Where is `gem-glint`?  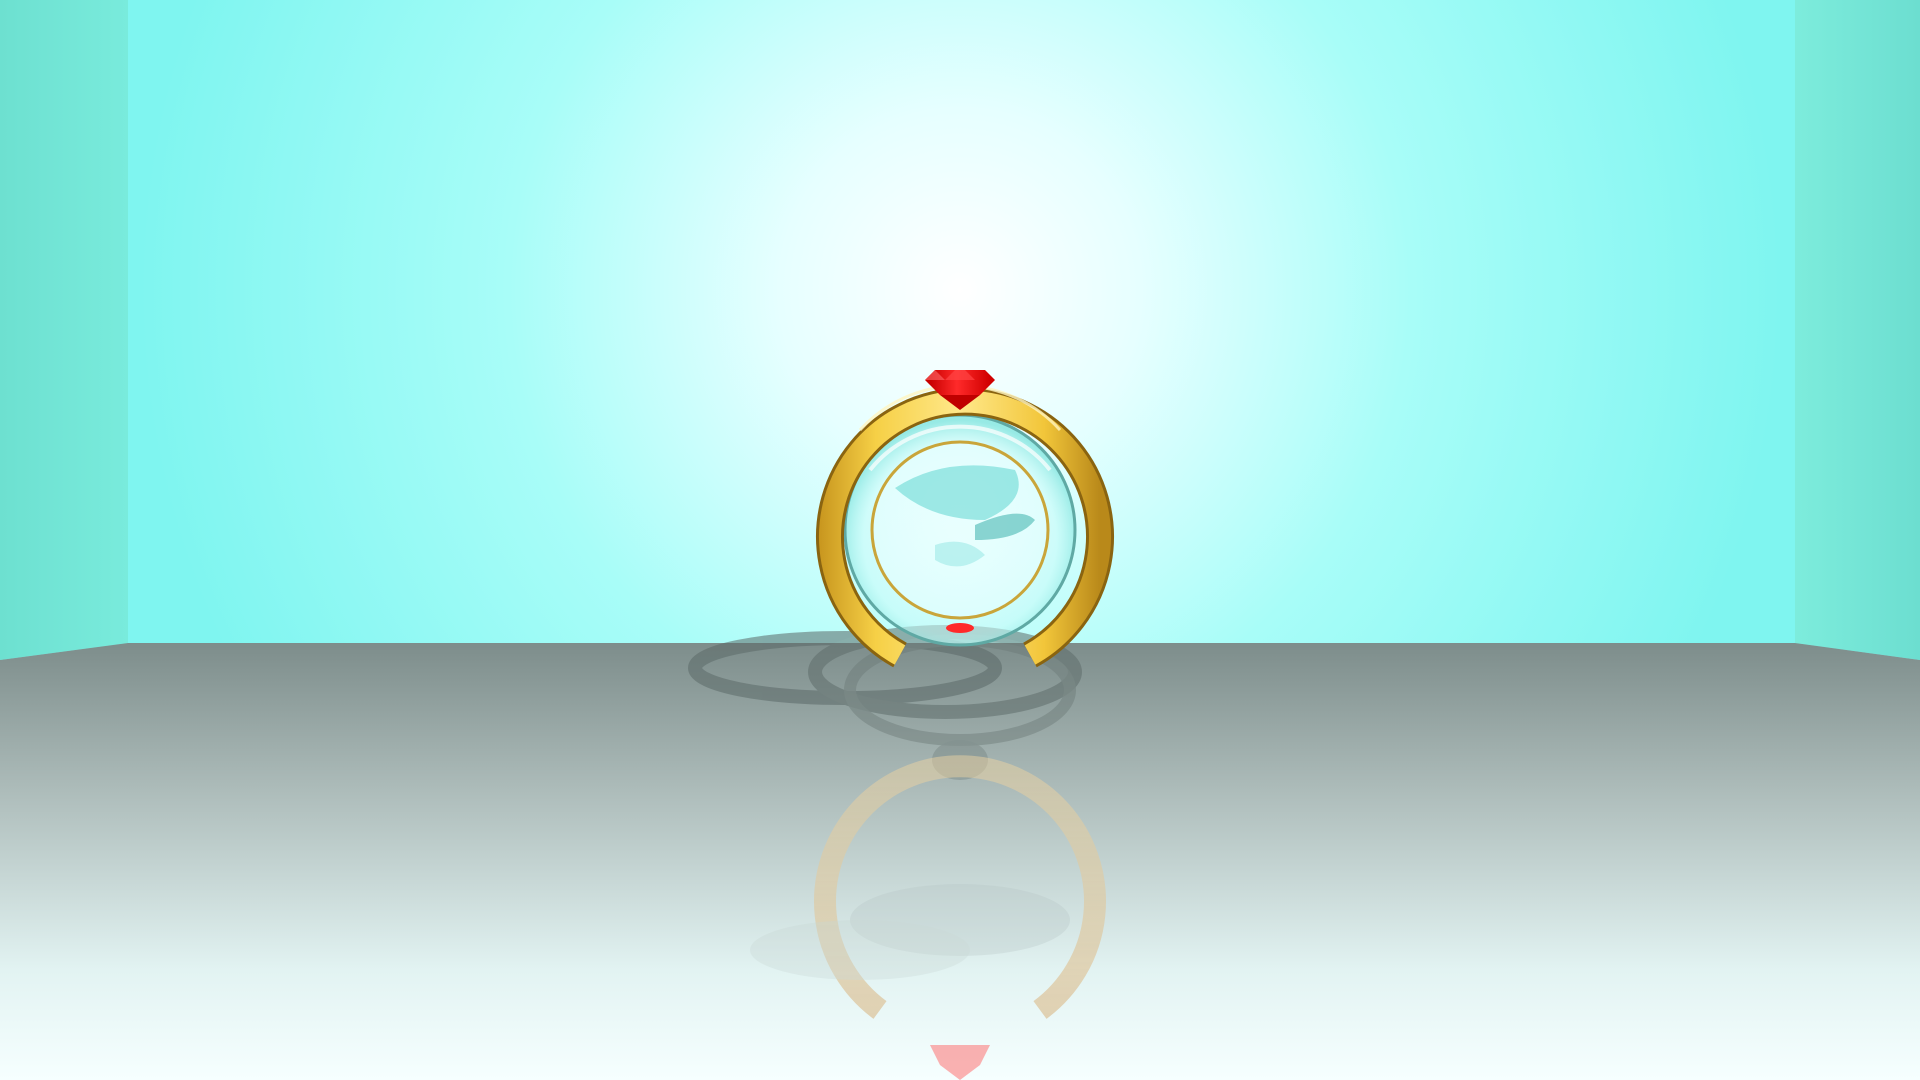
gem-glint is located at coordinates (960, 628).